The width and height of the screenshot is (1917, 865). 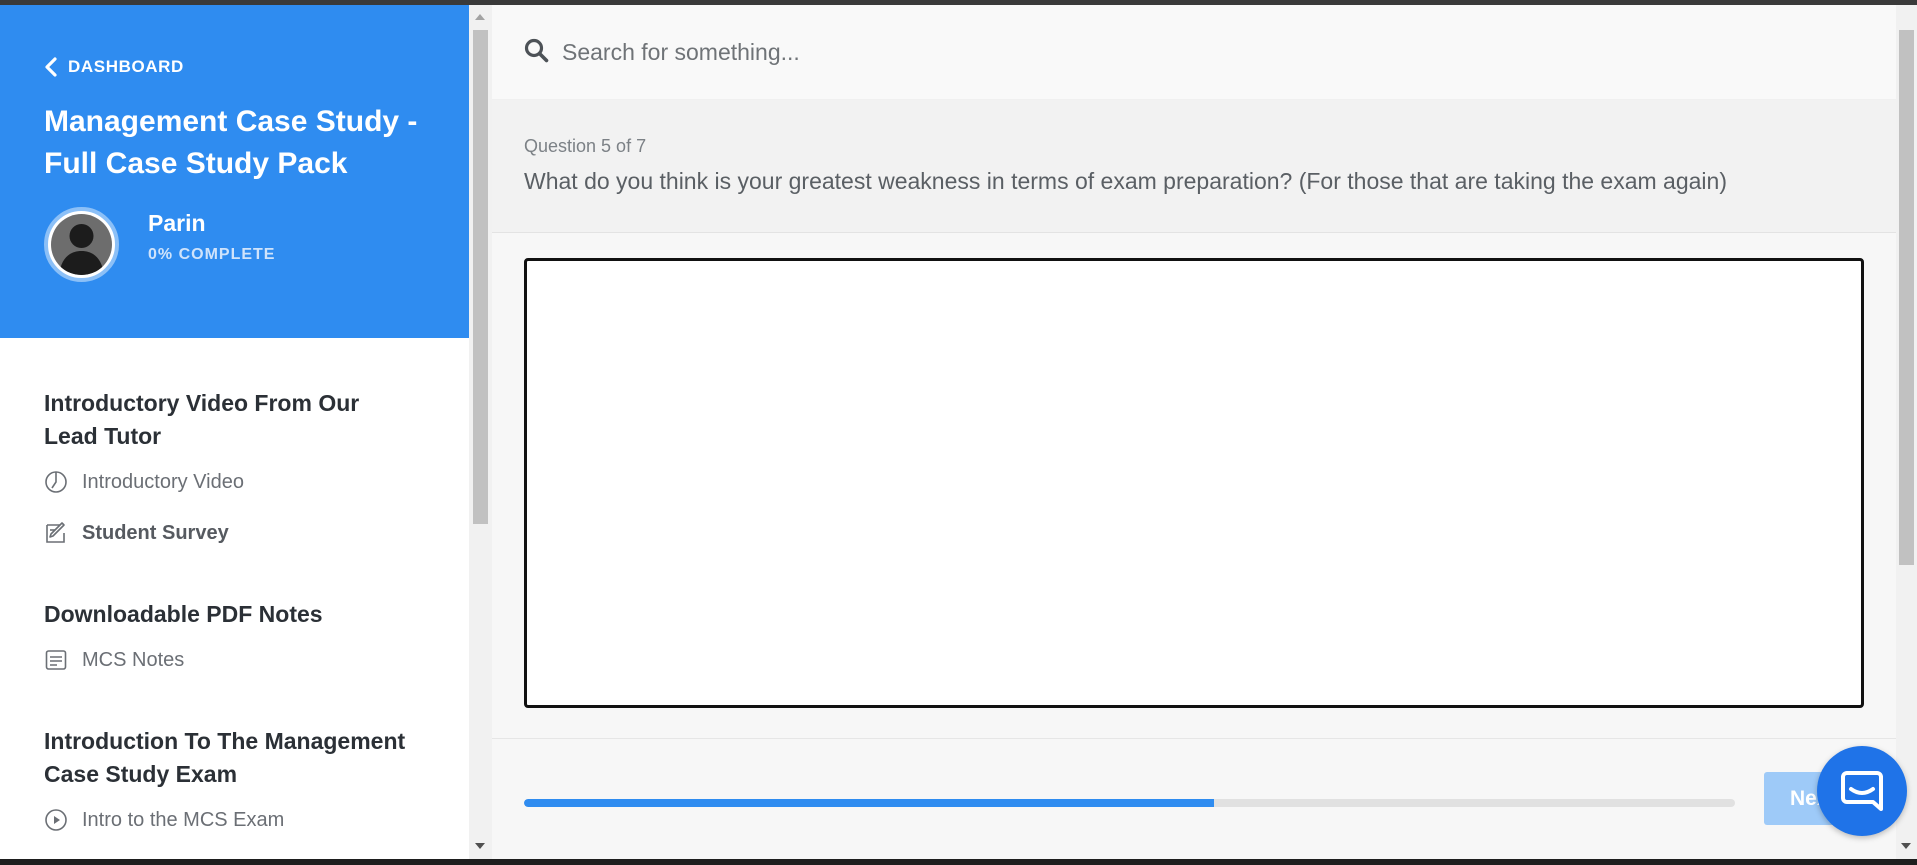 I want to click on page-scrollbar, so click(x=1906, y=432).